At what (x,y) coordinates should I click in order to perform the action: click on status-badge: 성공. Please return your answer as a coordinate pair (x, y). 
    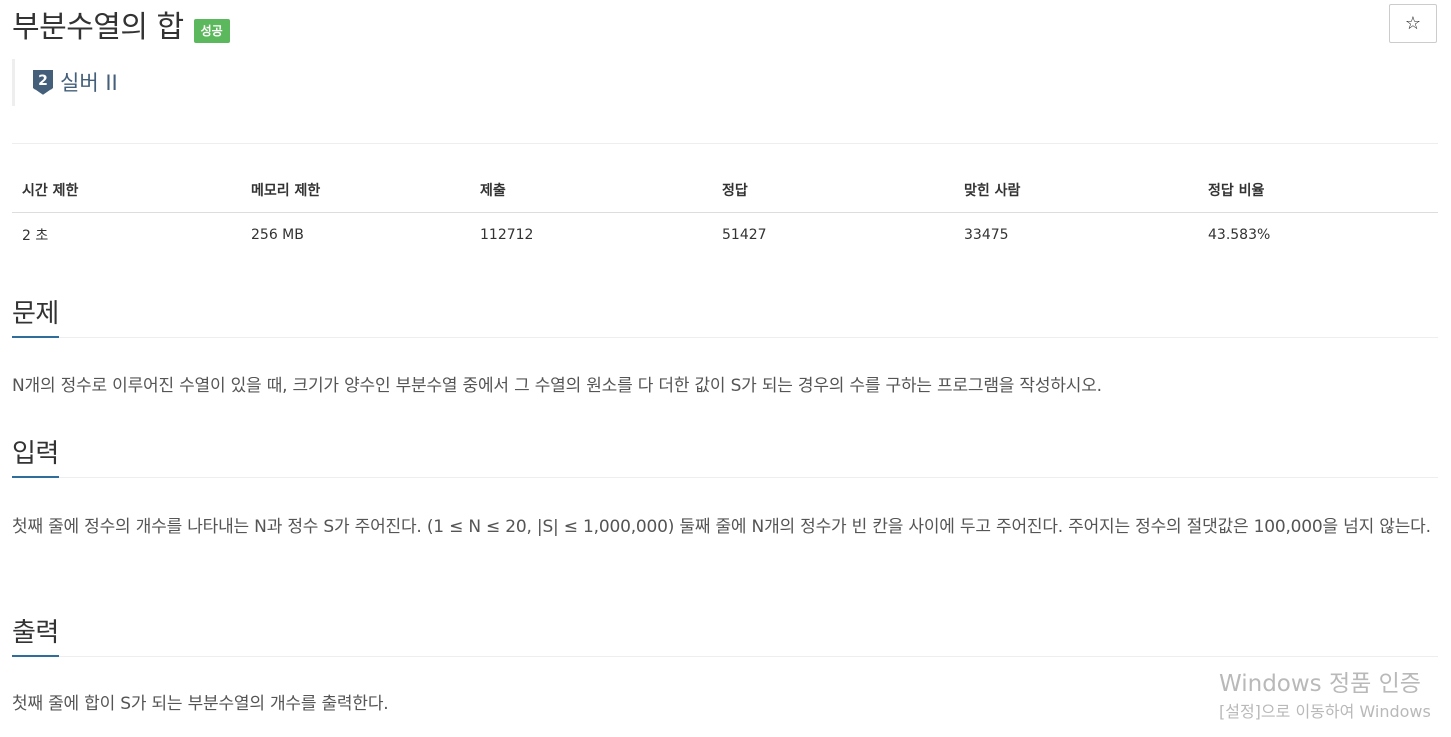
    Looking at the image, I should click on (211, 31).